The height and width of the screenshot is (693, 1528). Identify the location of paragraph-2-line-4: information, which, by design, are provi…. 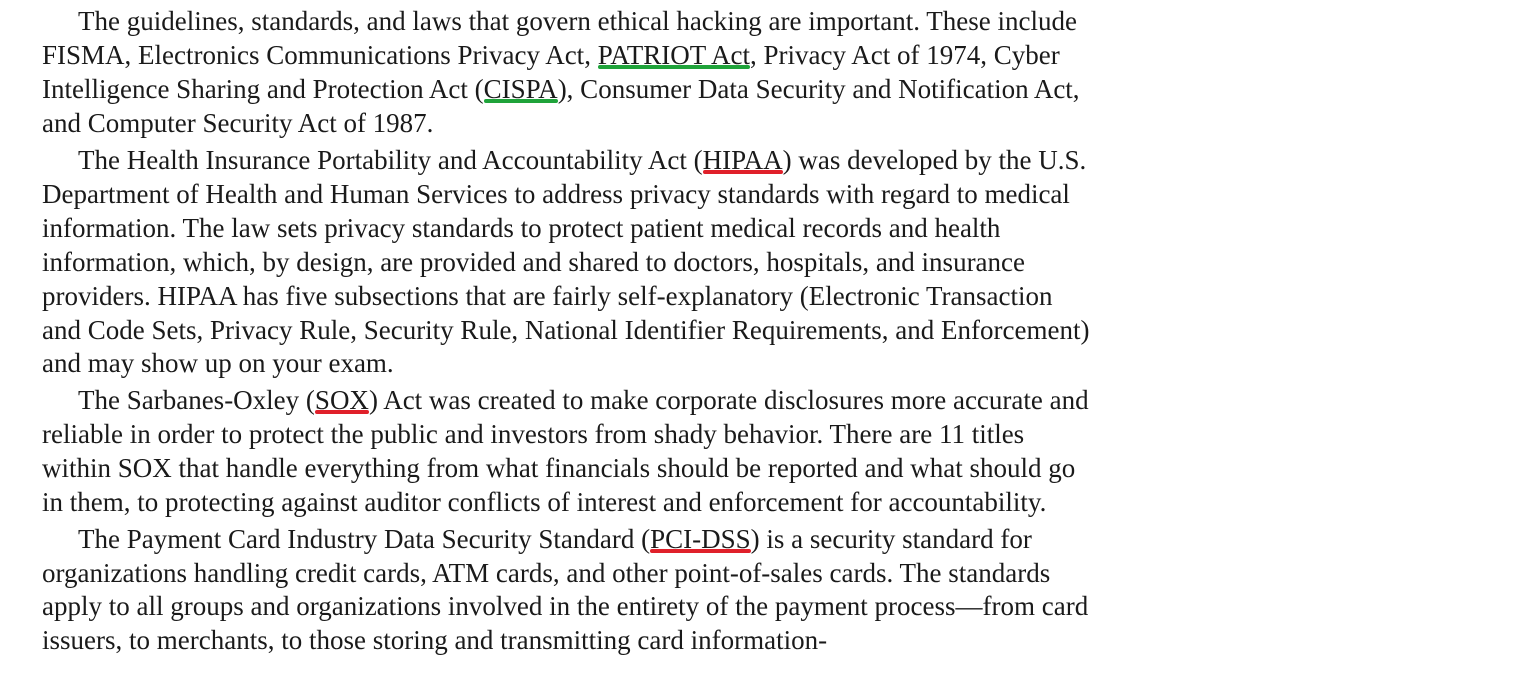
(534, 262).